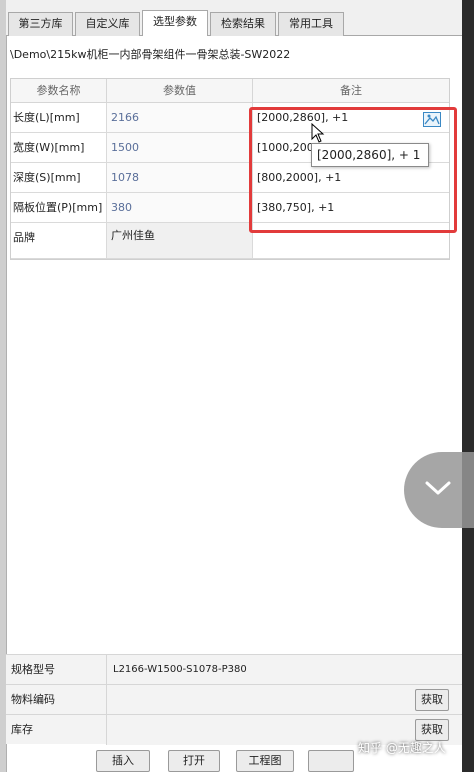 The image size is (474, 772). I want to click on material-label: 物料编码, so click(33, 699).